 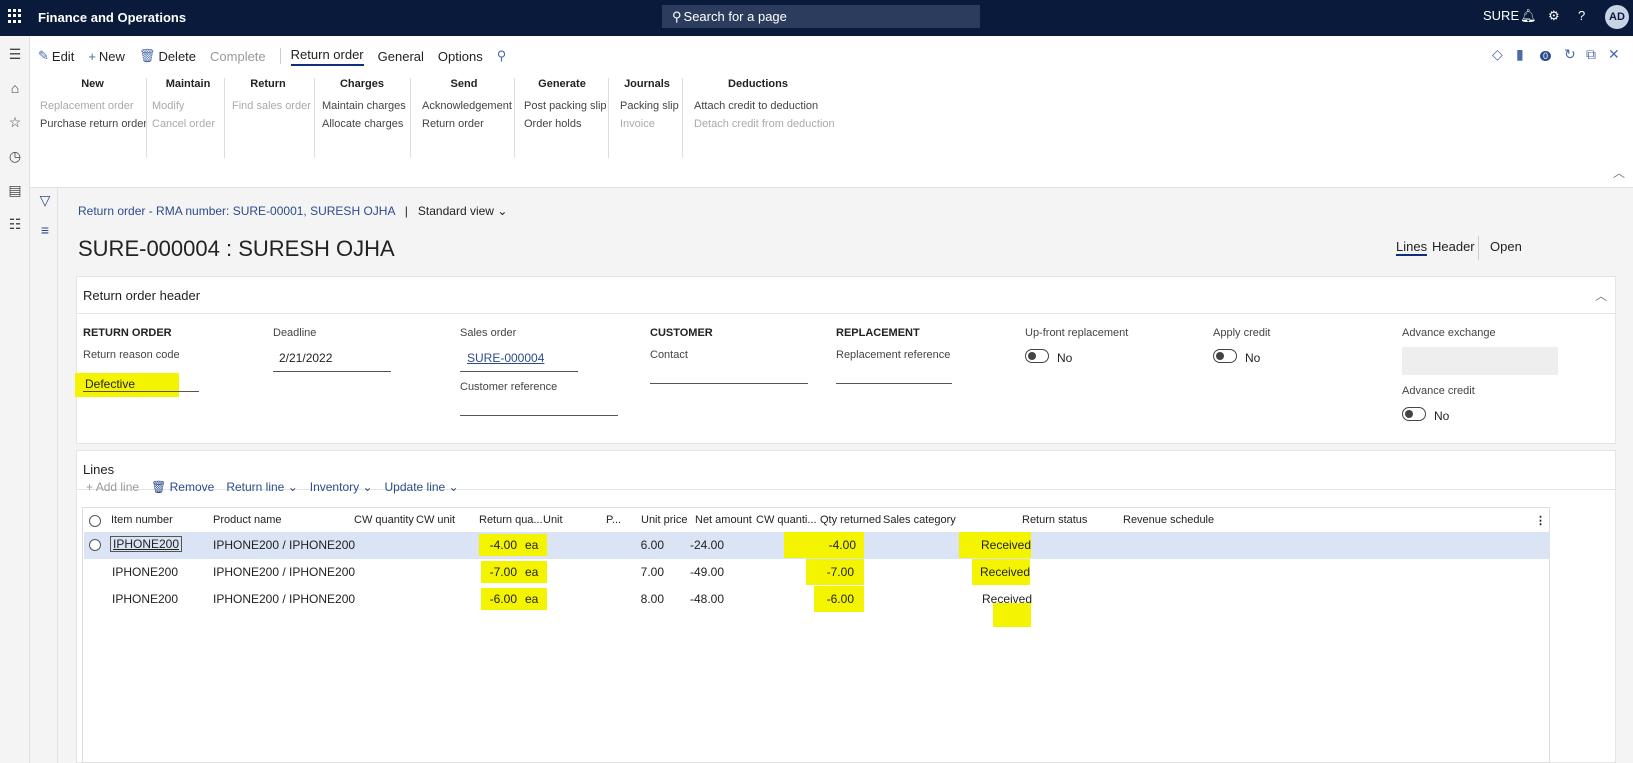 What do you see at coordinates (1614, 54) in the screenshot?
I see `close-icon: ✕` at bounding box center [1614, 54].